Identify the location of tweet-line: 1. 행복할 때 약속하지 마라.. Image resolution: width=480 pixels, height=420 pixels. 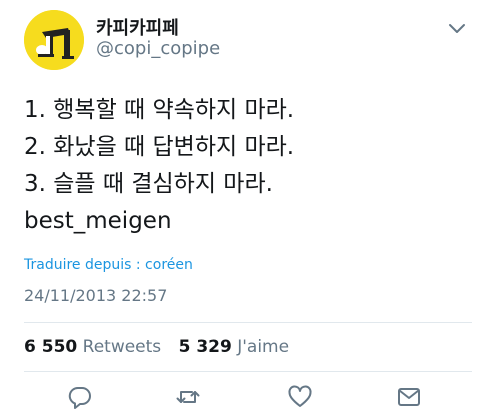
(159, 110).